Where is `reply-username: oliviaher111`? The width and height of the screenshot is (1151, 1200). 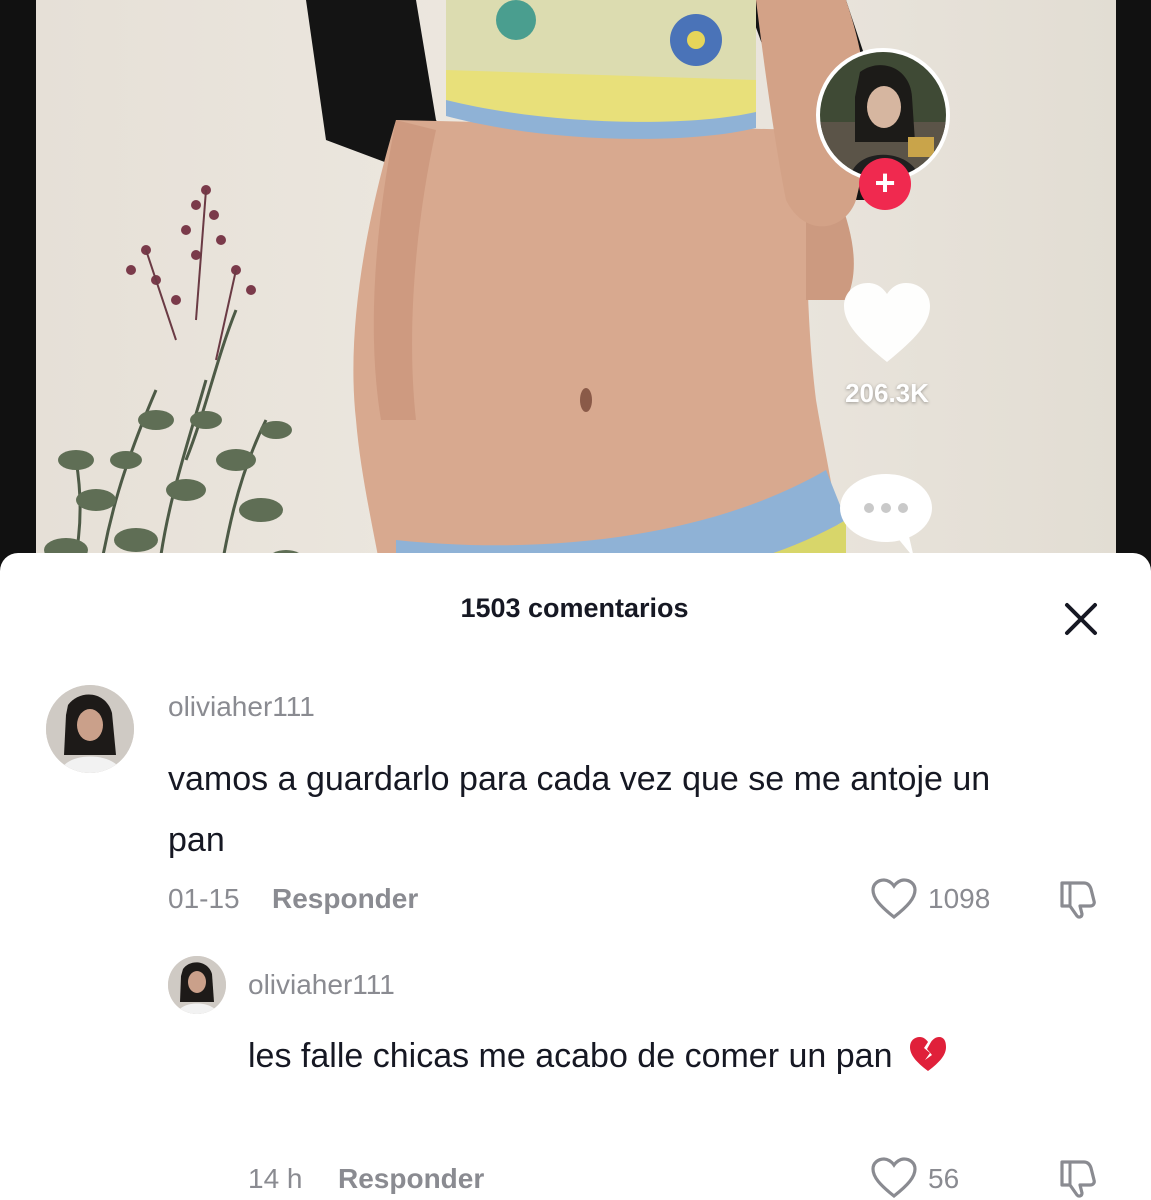 reply-username: oliviaher111 is located at coordinates (321, 985).